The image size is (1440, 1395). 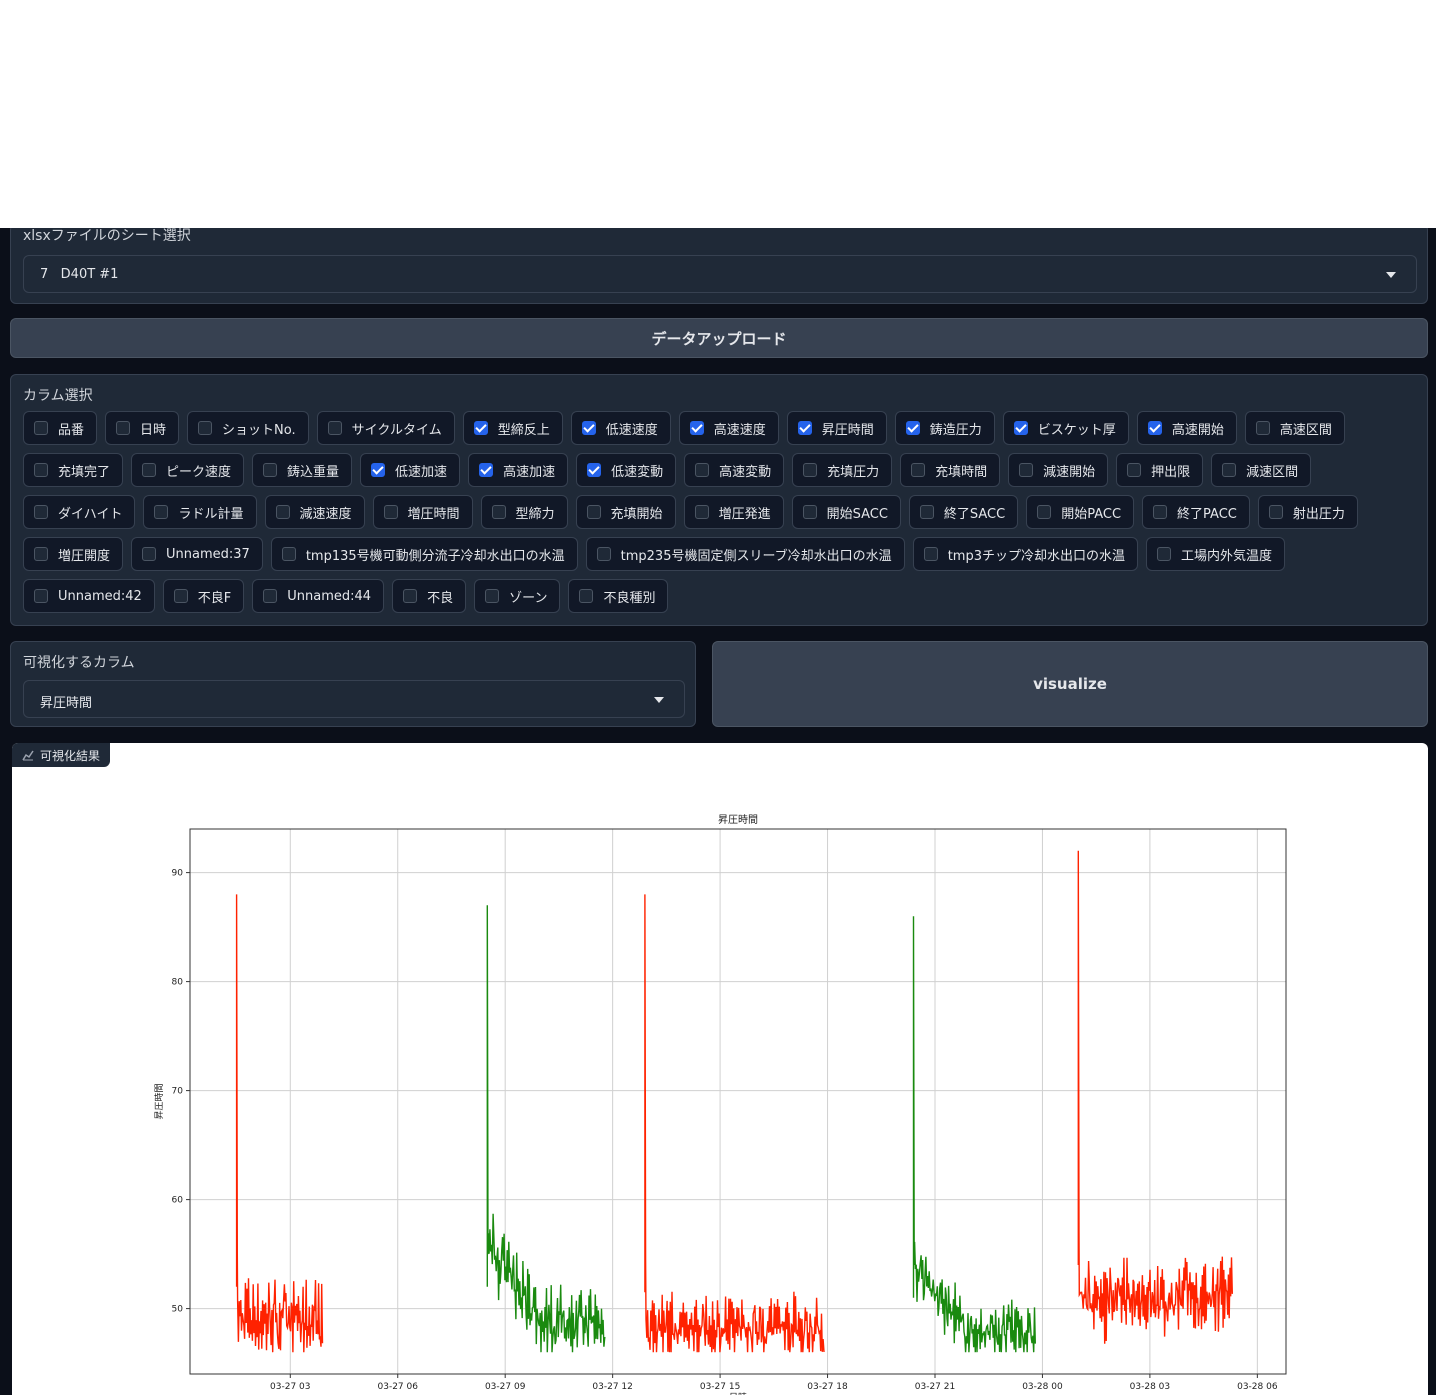 I want to click on column-checkbox-15: 低速加速, so click(x=410, y=470).